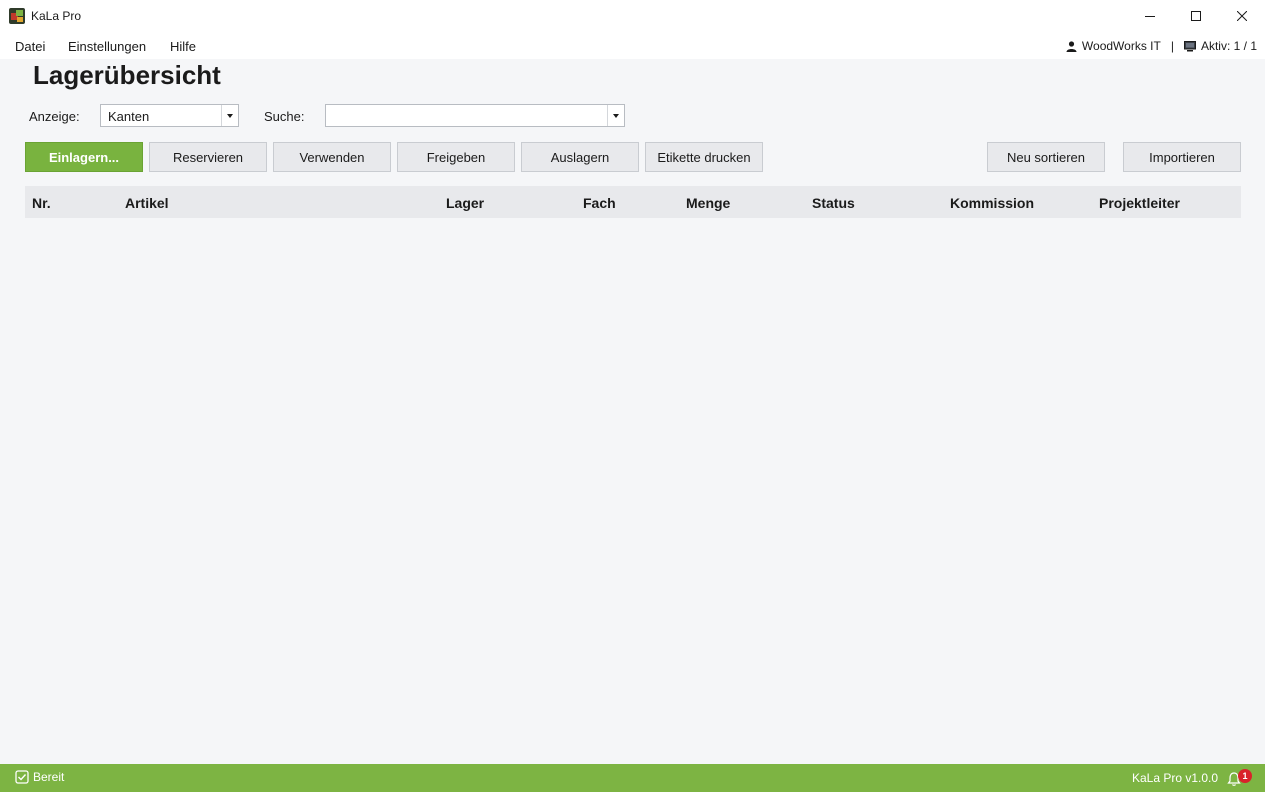 The width and height of the screenshot is (1265, 792). Describe the element at coordinates (1175, 778) in the screenshot. I see `app-version: KaLa Pro v1.0.0` at that location.